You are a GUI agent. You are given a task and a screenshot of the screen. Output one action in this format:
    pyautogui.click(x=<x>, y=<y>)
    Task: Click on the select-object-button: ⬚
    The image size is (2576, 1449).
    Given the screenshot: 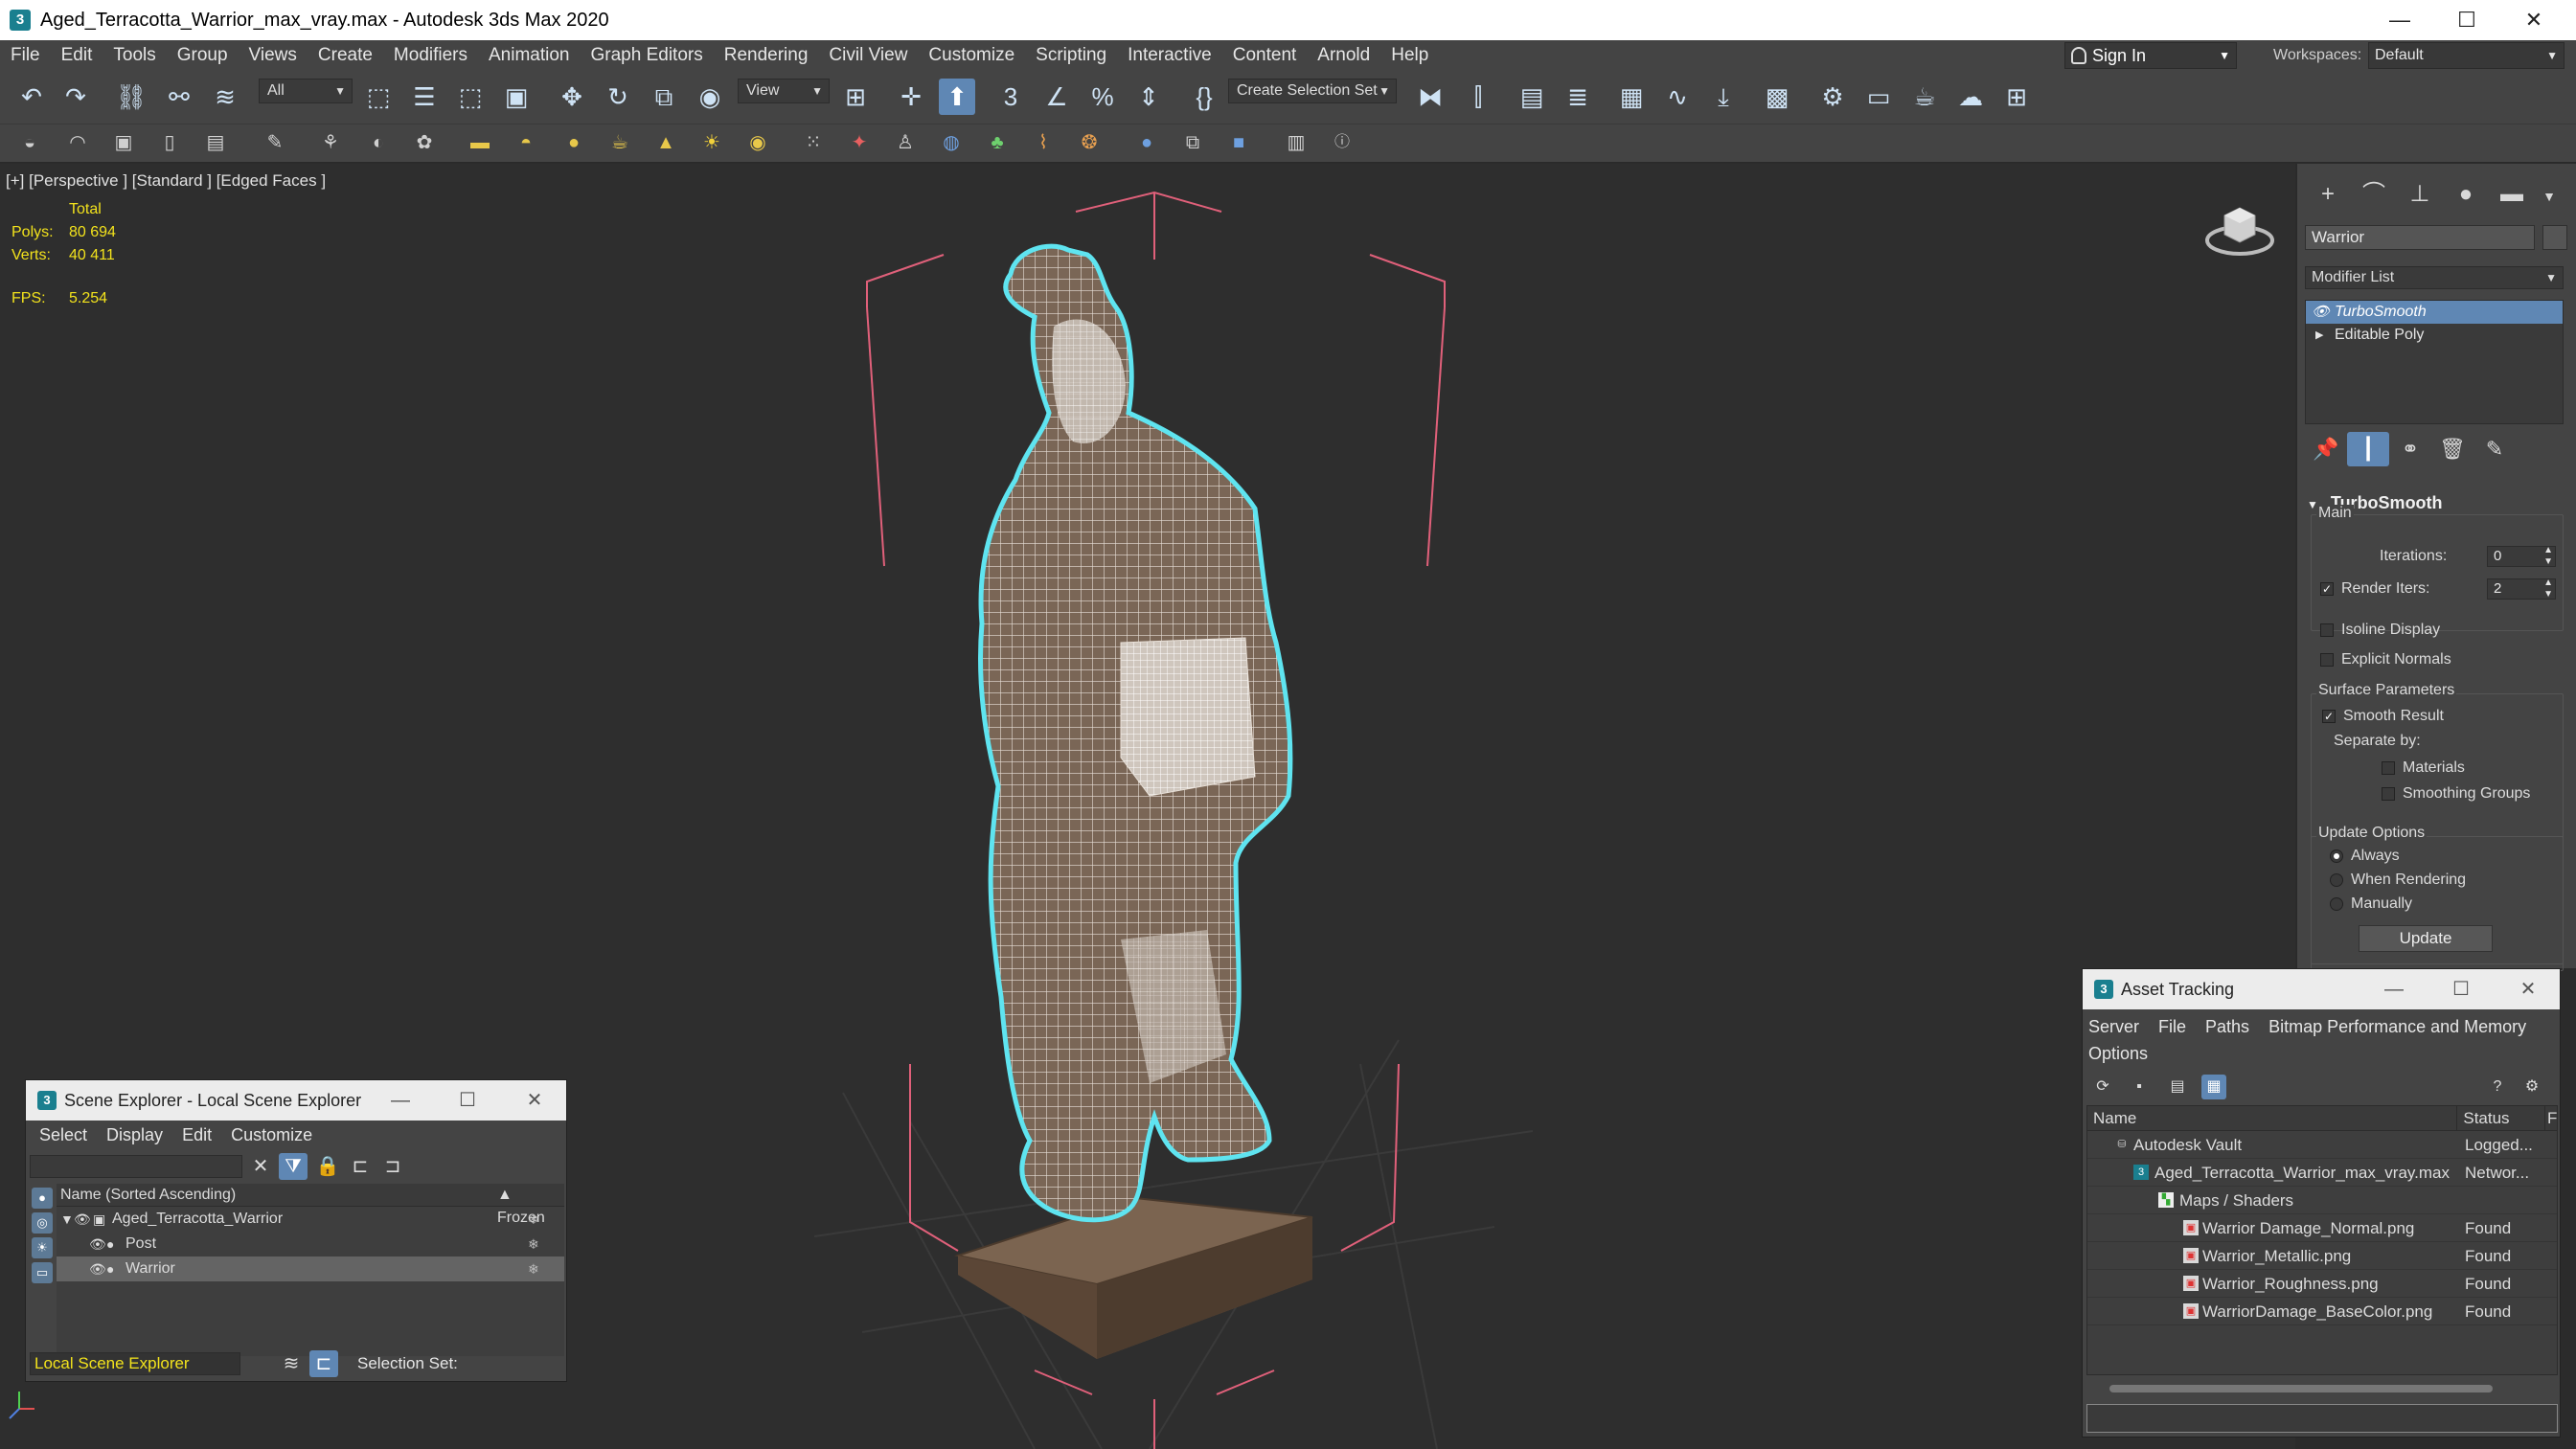 What is the action you would take?
    pyautogui.click(x=378, y=97)
    